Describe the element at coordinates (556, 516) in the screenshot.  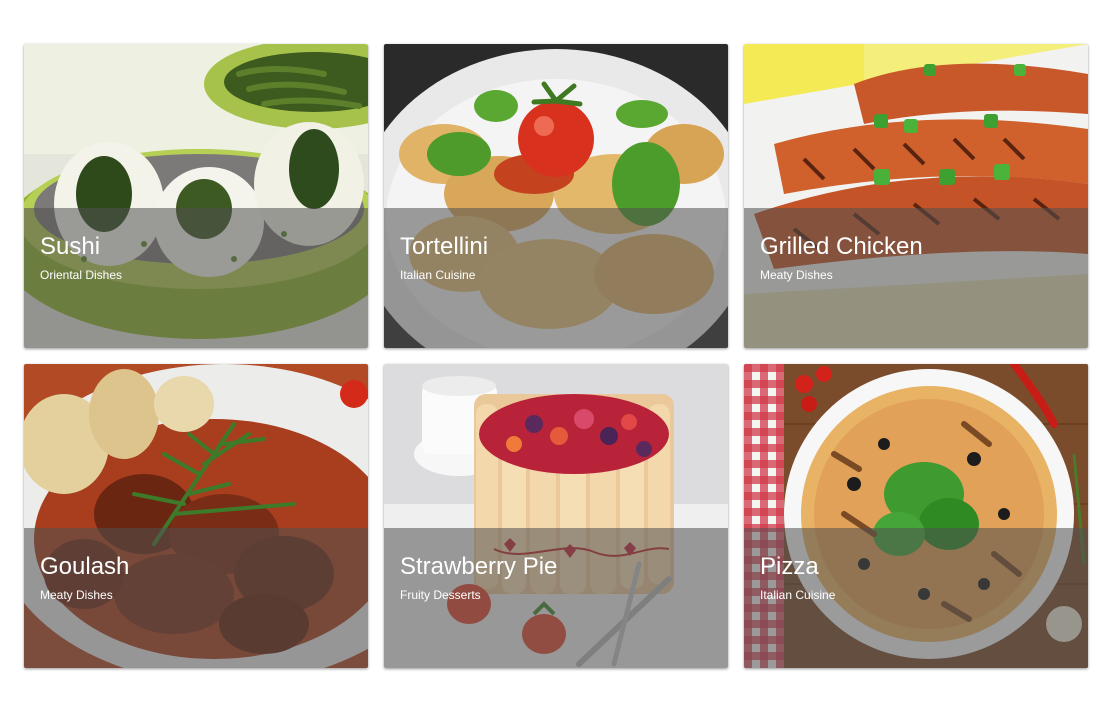
I see `recipe-card-strawberry-pie: Strawberry Pie Fruity Desserts` at that location.